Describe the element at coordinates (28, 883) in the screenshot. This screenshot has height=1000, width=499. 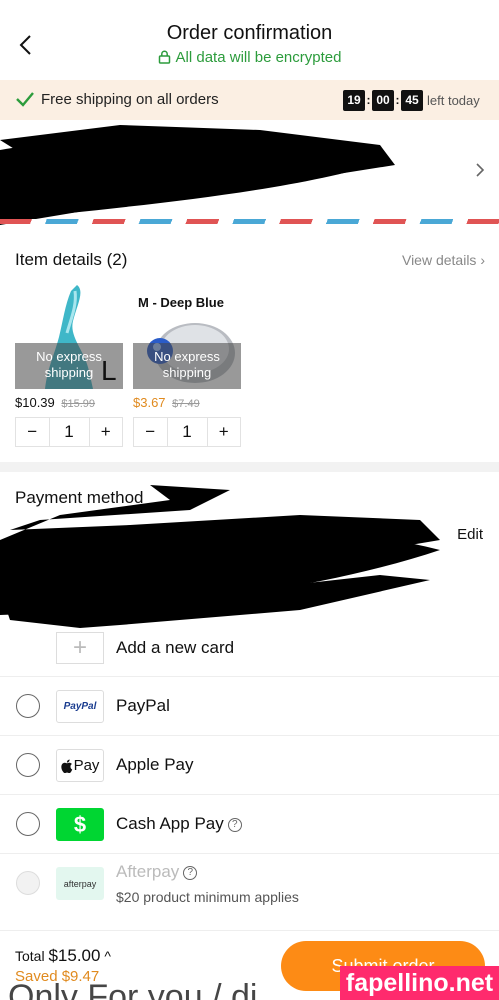
I see `radio-button-disabled` at that location.